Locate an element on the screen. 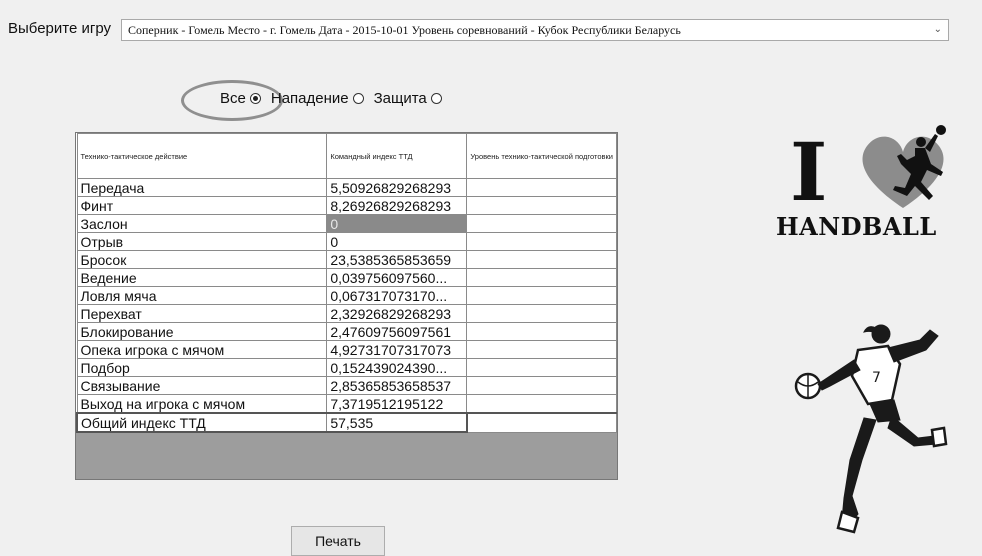 The width and height of the screenshot is (982, 556). radio-label-all: Все is located at coordinates (233, 98).